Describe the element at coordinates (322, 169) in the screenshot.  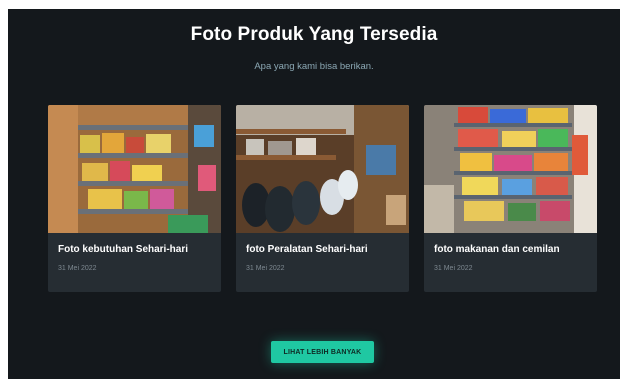
I see `product-photo-peralatan` at that location.